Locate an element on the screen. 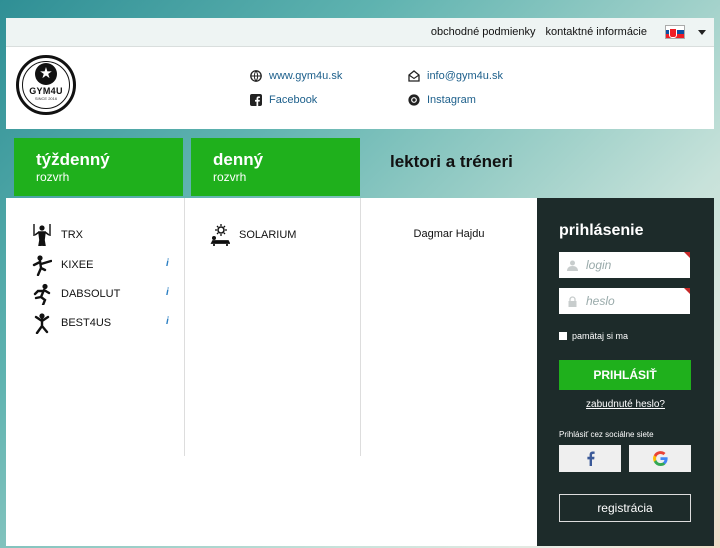  activity-best4us: BEST4US is located at coordinates (71, 323).